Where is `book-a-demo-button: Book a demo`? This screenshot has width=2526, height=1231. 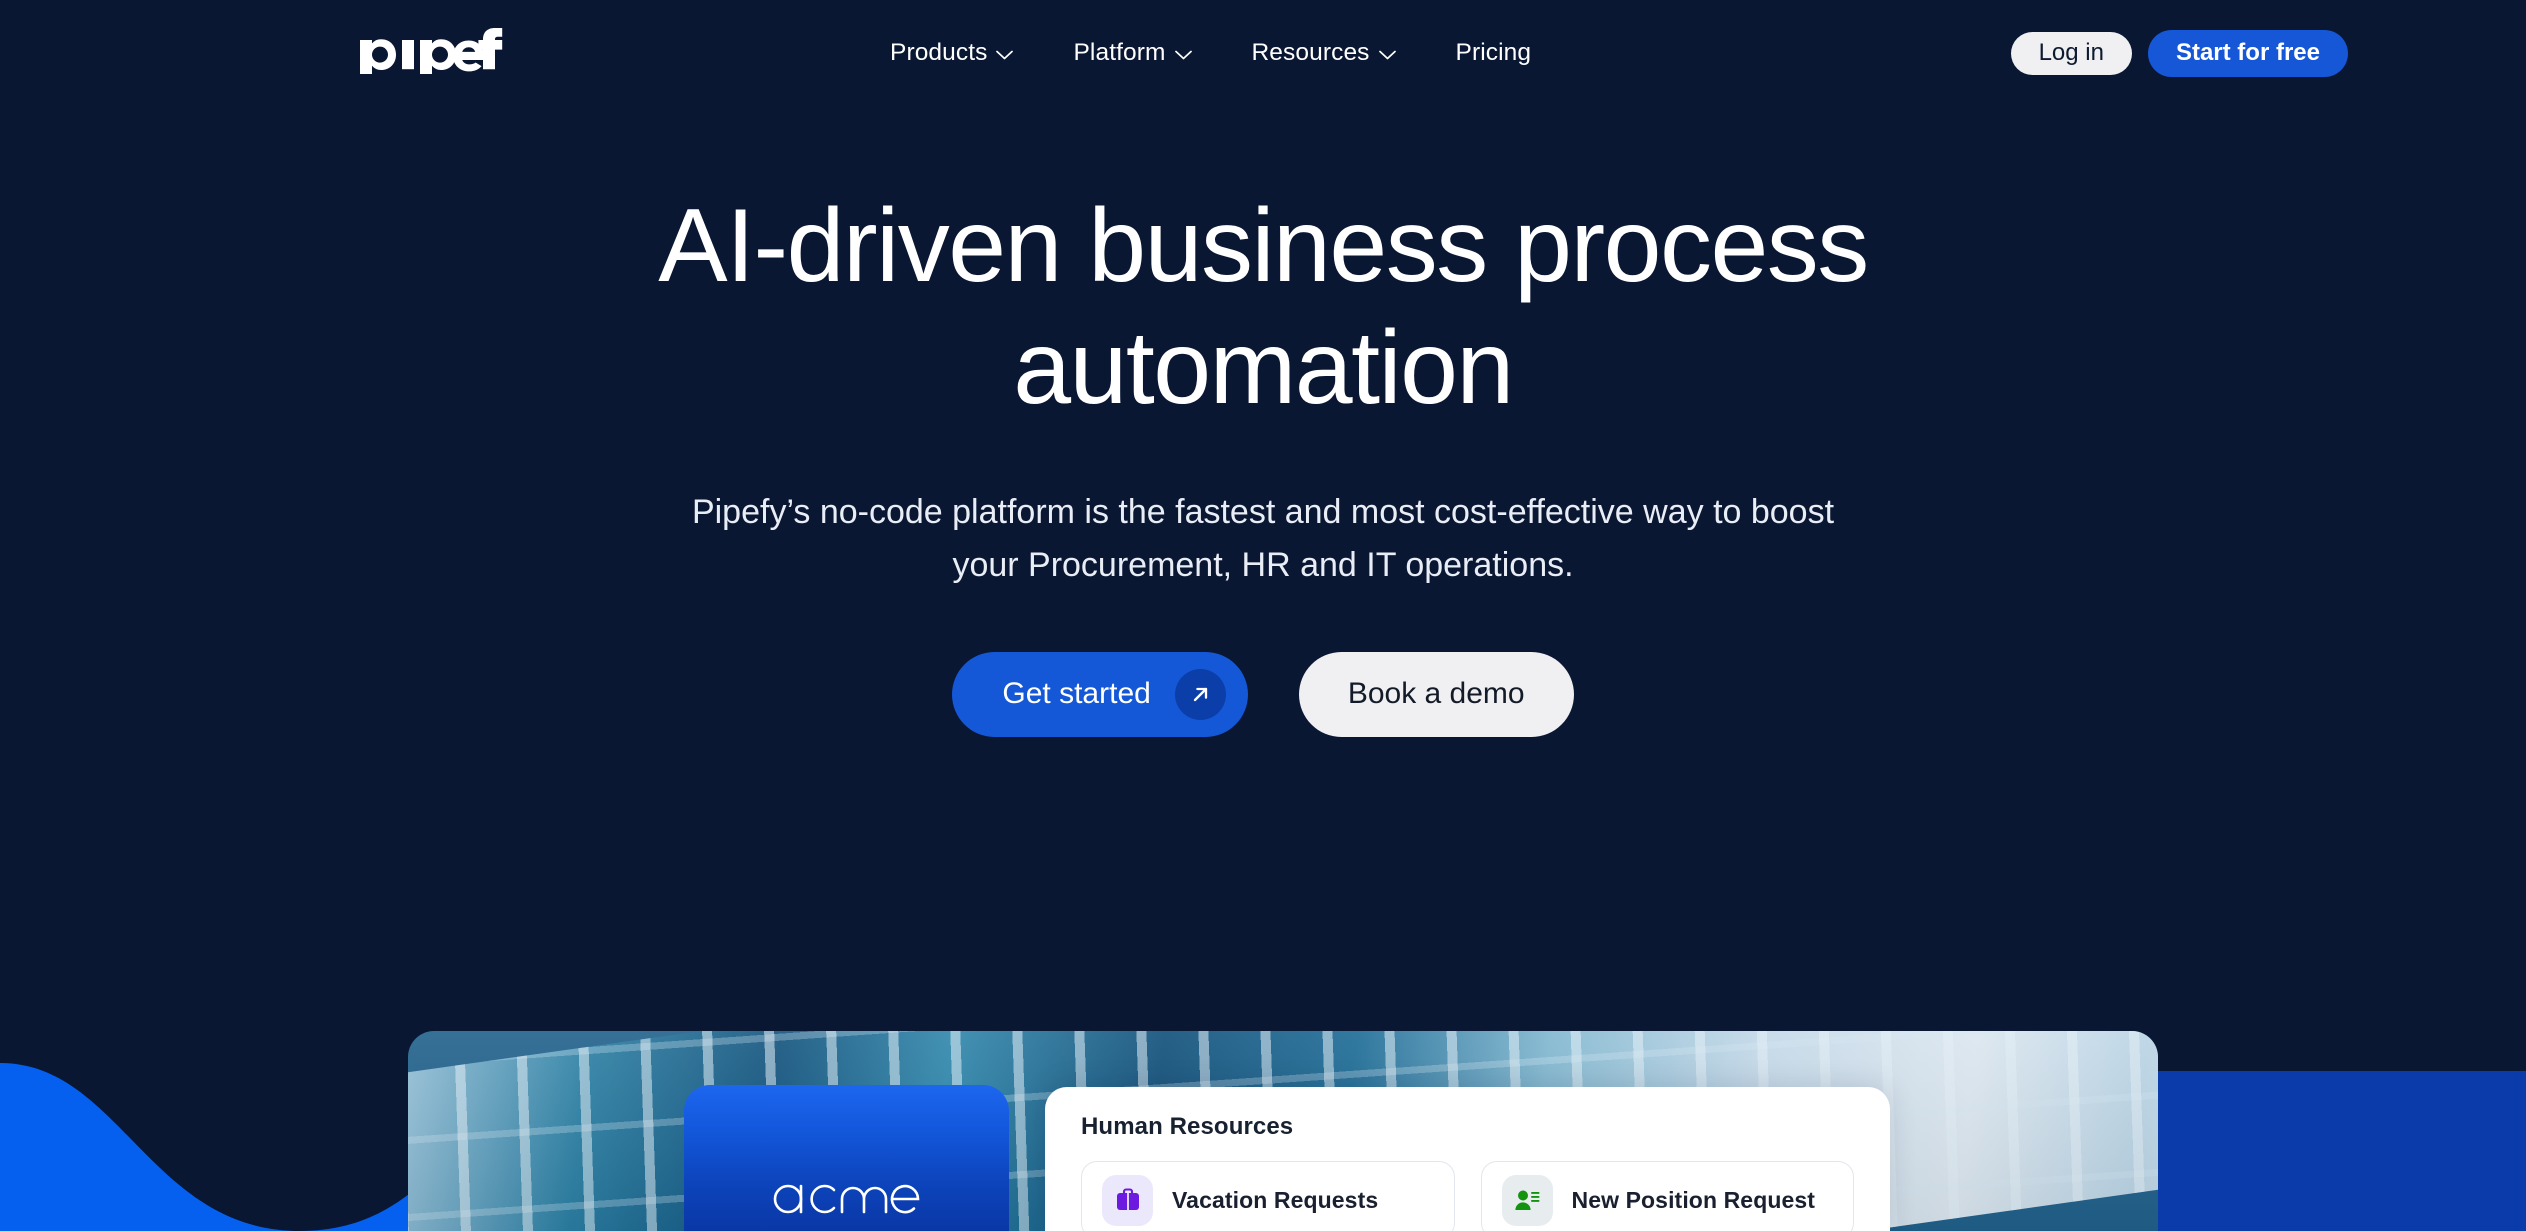
book-a-demo-button: Book a demo is located at coordinates (1436, 694).